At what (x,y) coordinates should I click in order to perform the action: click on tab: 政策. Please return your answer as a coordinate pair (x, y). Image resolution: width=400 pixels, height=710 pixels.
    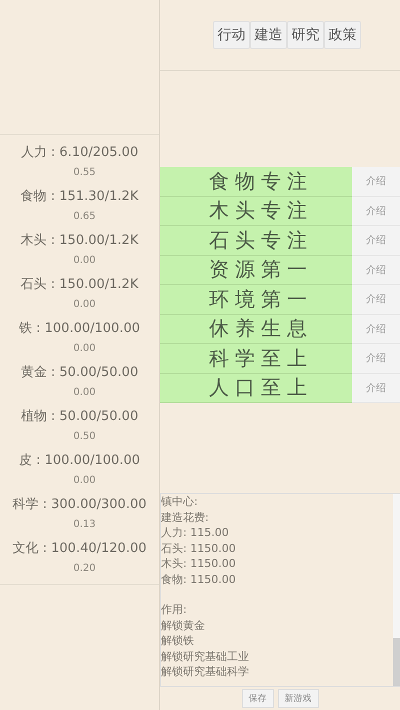
    Looking at the image, I should click on (342, 35).